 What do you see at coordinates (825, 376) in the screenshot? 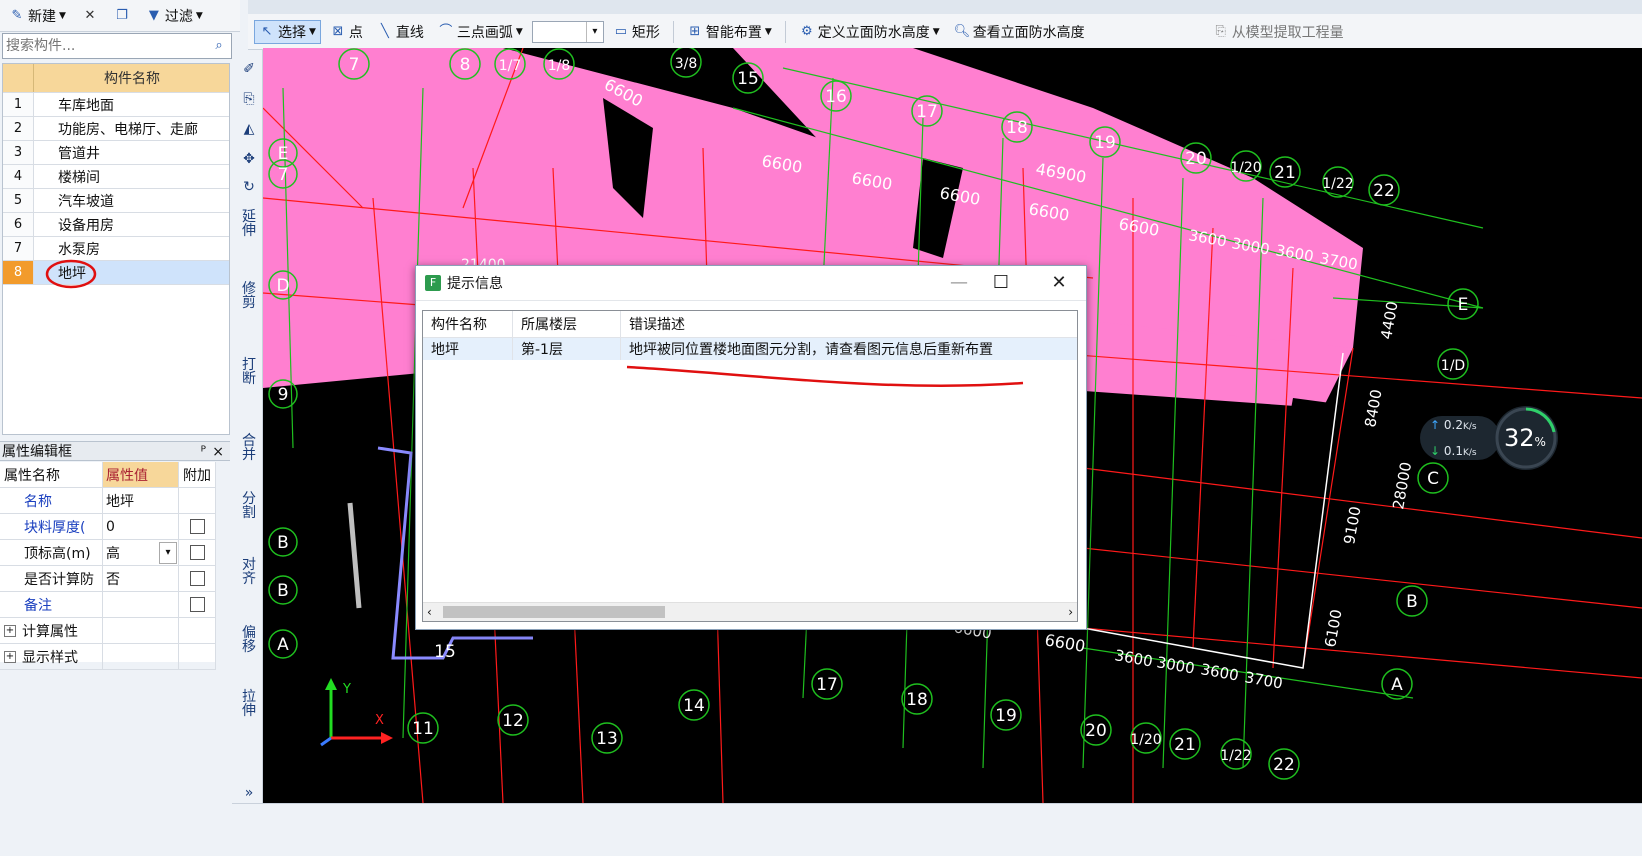
I see `red-underline-annotation` at bounding box center [825, 376].